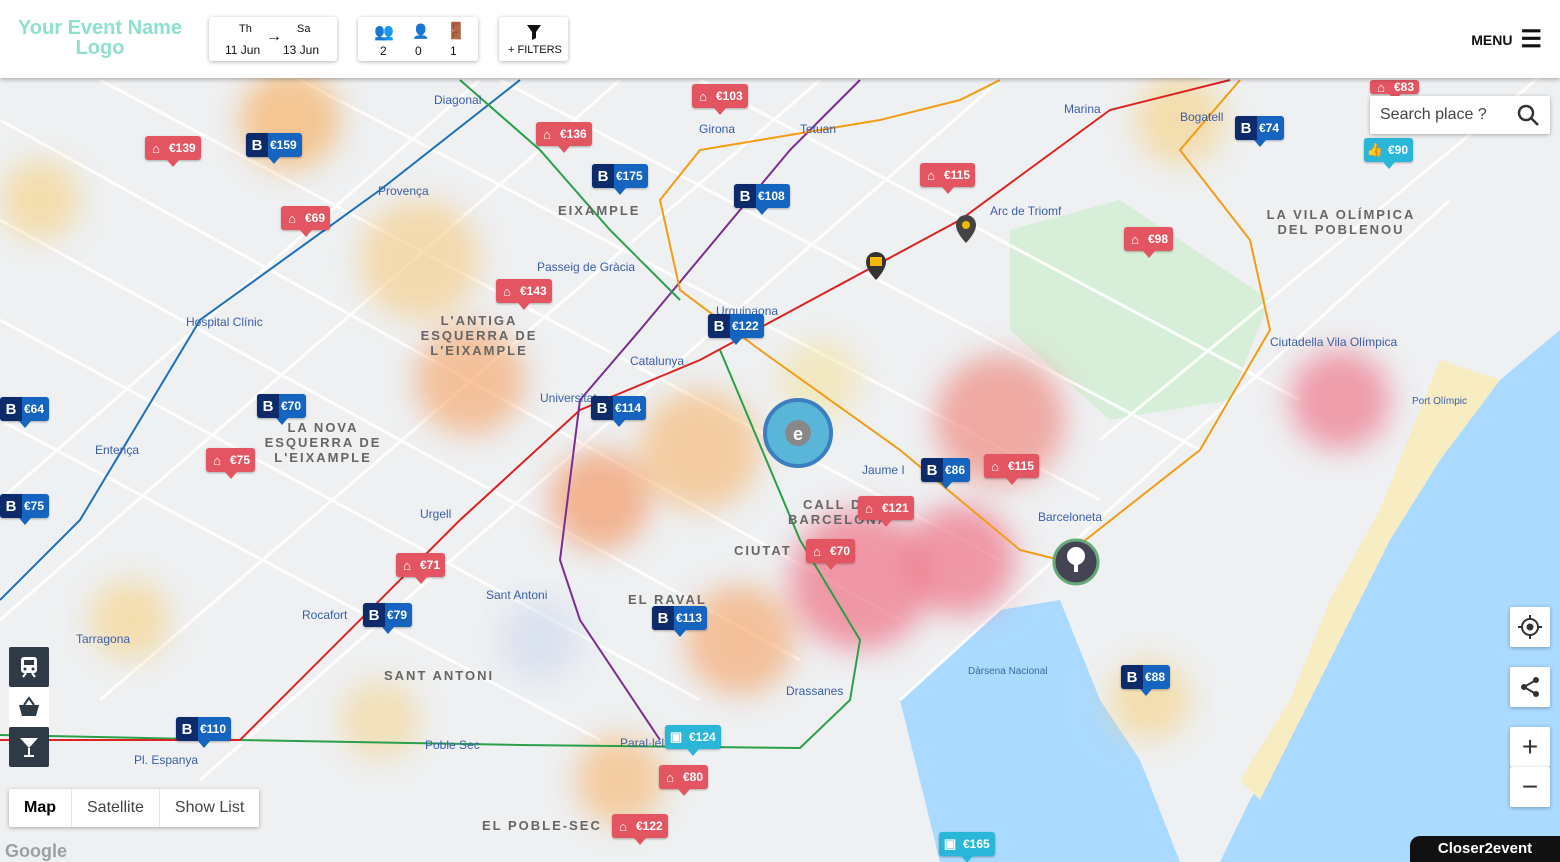 The height and width of the screenshot is (862, 1560). Describe the element at coordinates (946, 473) in the screenshot. I see `listing-pin-booking: B €86` at that location.